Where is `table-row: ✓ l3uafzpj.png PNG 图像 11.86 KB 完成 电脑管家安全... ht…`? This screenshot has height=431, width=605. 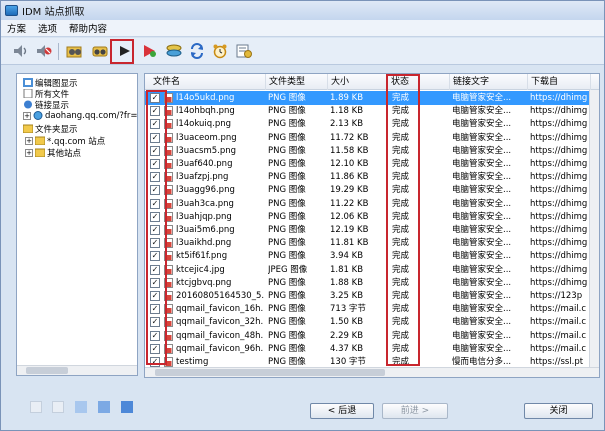 table-row: ✓ l3uafzpj.png PNG 图像 11.86 KB 完成 电脑管家安全... ht… is located at coordinates (372, 177).